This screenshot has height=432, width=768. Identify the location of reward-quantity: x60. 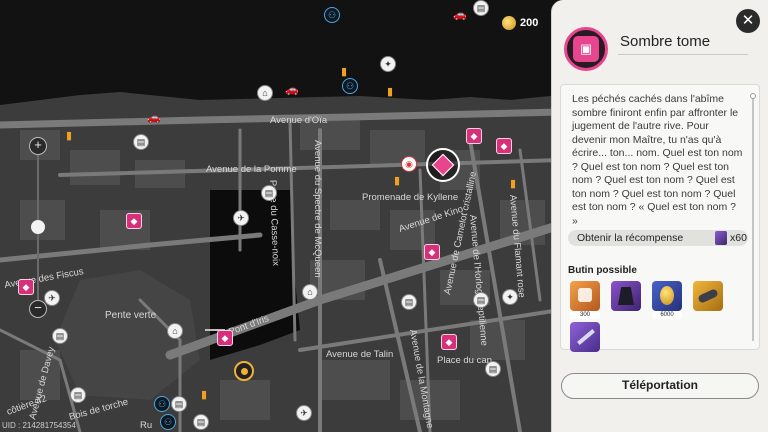
(738, 238).